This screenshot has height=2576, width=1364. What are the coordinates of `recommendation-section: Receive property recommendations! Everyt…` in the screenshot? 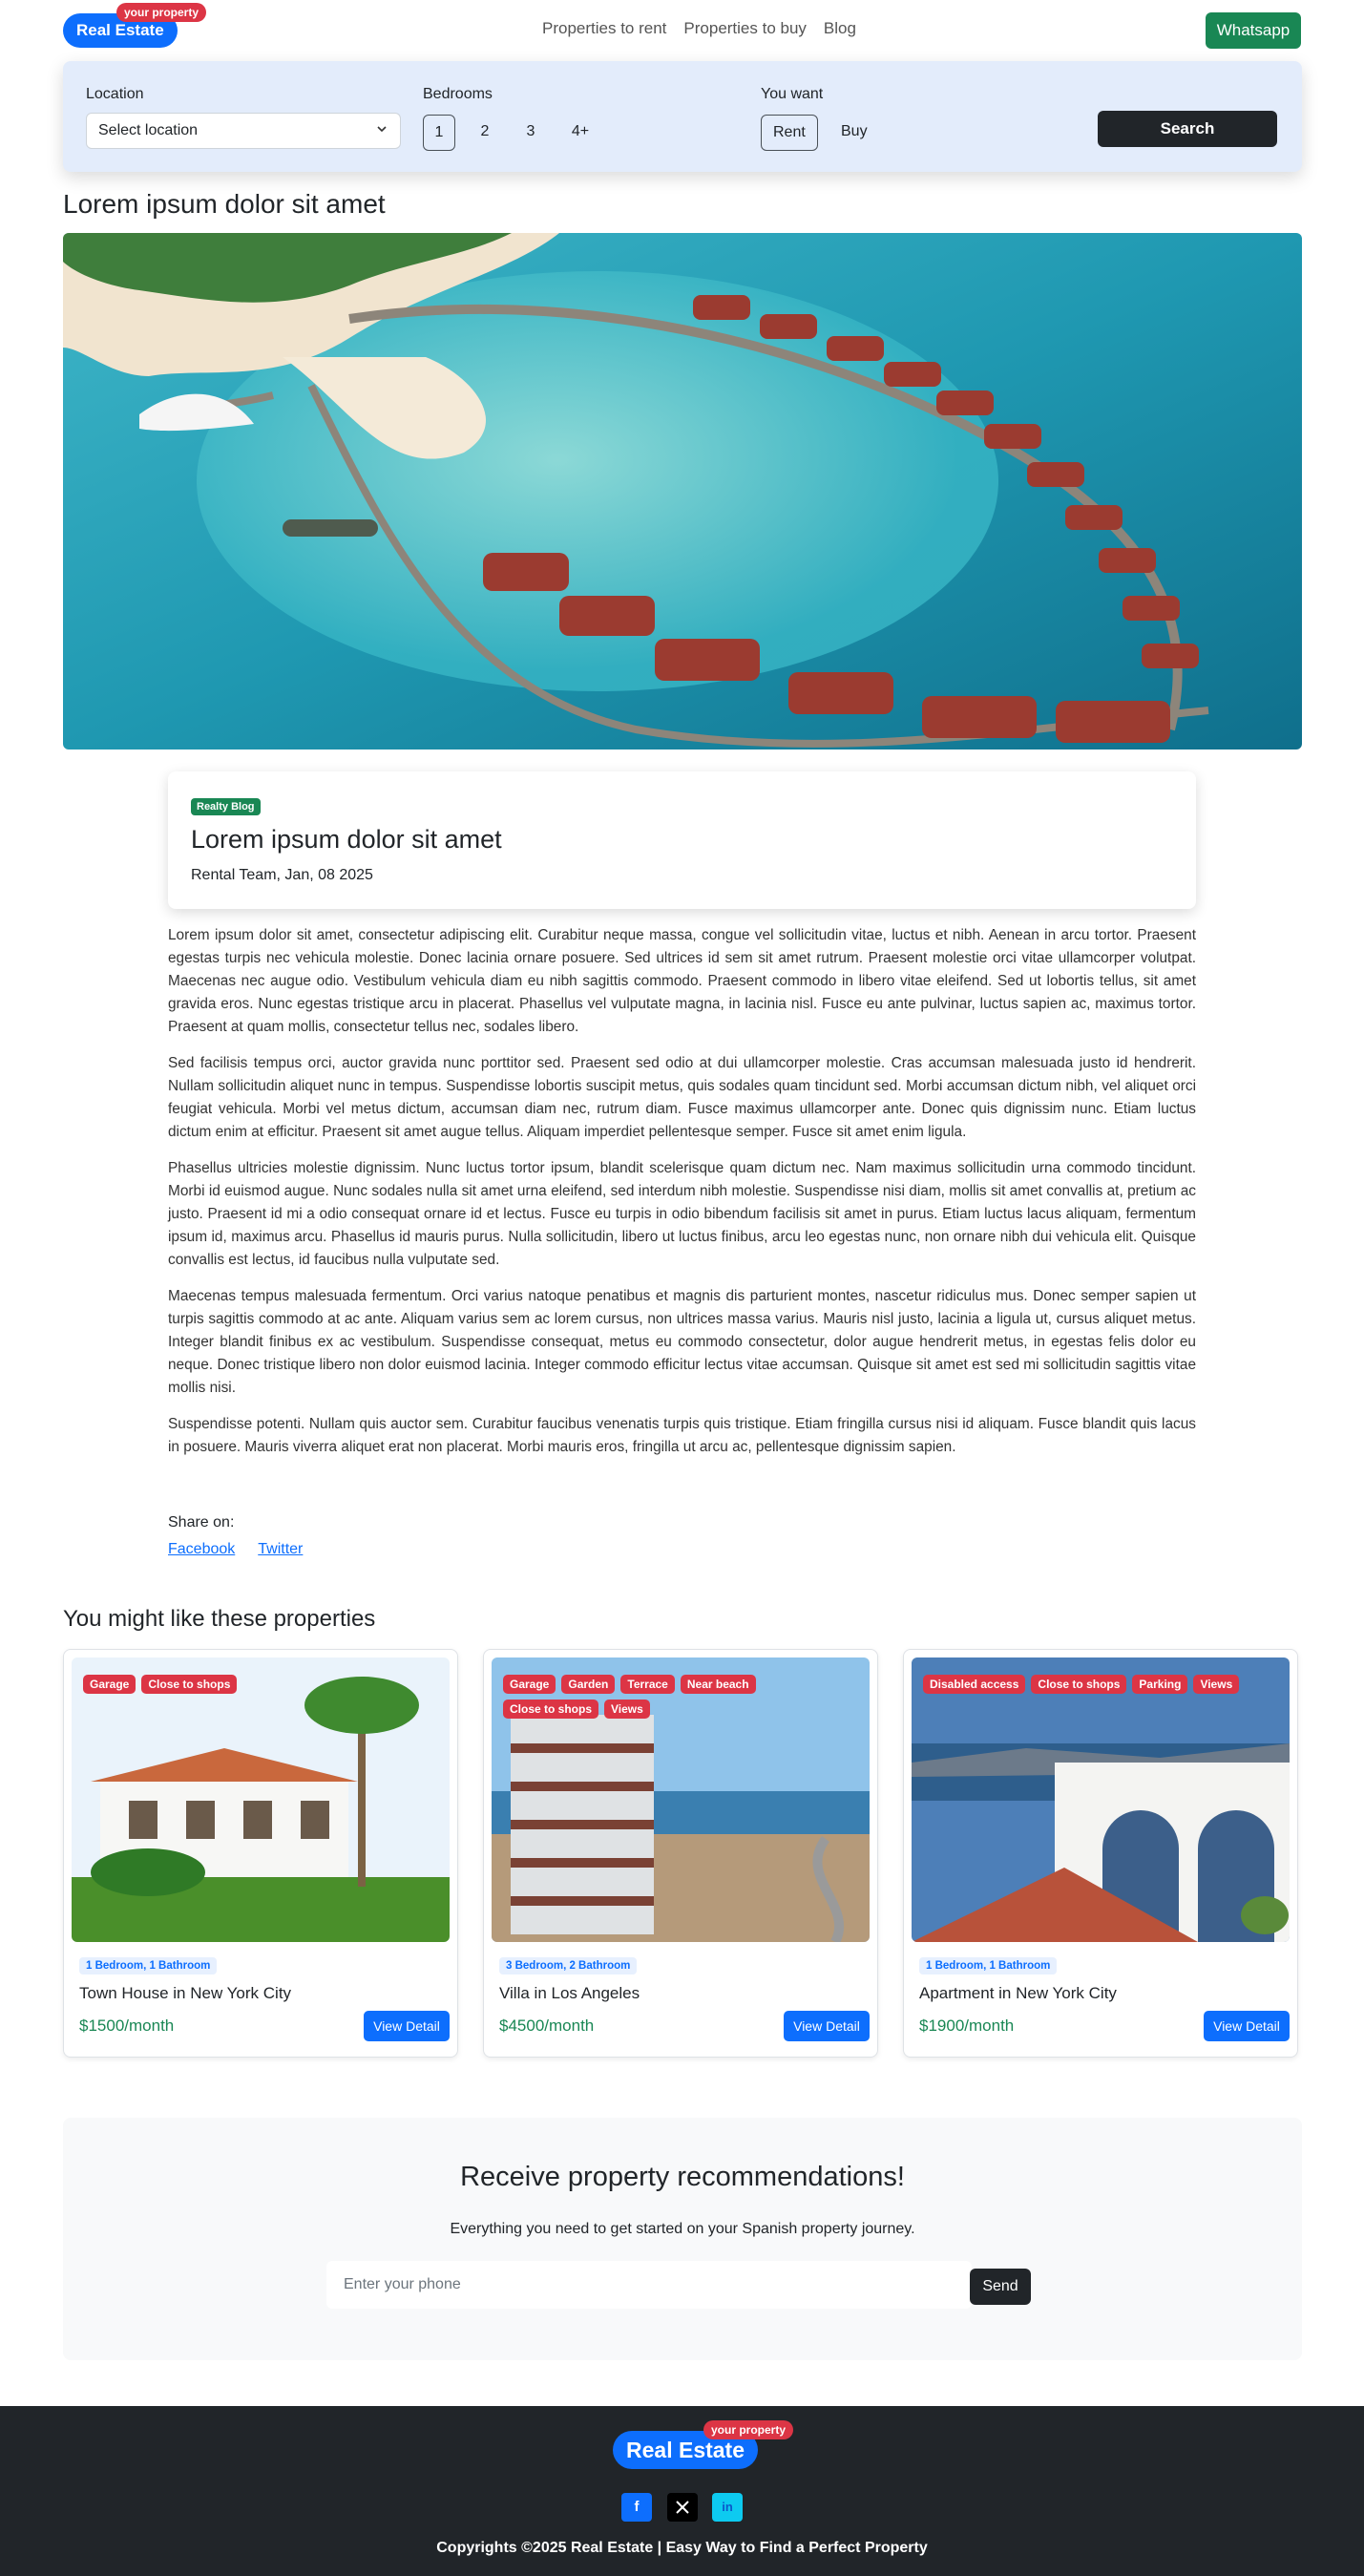 It's located at (682, 2239).